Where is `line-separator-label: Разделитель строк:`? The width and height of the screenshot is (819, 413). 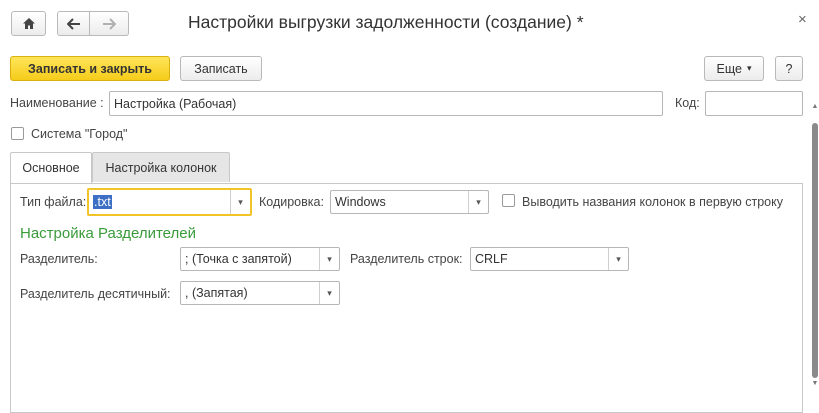
line-separator-label: Разделитель строк: is located at coordinates (406, 259).